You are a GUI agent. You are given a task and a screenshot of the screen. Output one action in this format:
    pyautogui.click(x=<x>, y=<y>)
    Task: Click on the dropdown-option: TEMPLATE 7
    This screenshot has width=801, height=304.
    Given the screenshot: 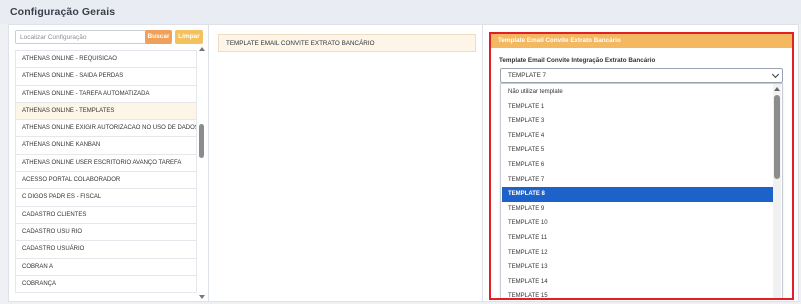 What is the action you would take?
    pyautogui.click(x=637, y=180)
    